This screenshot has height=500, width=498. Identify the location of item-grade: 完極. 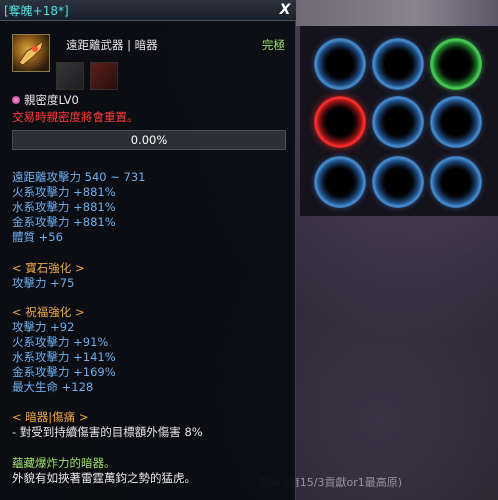
(273, 45).